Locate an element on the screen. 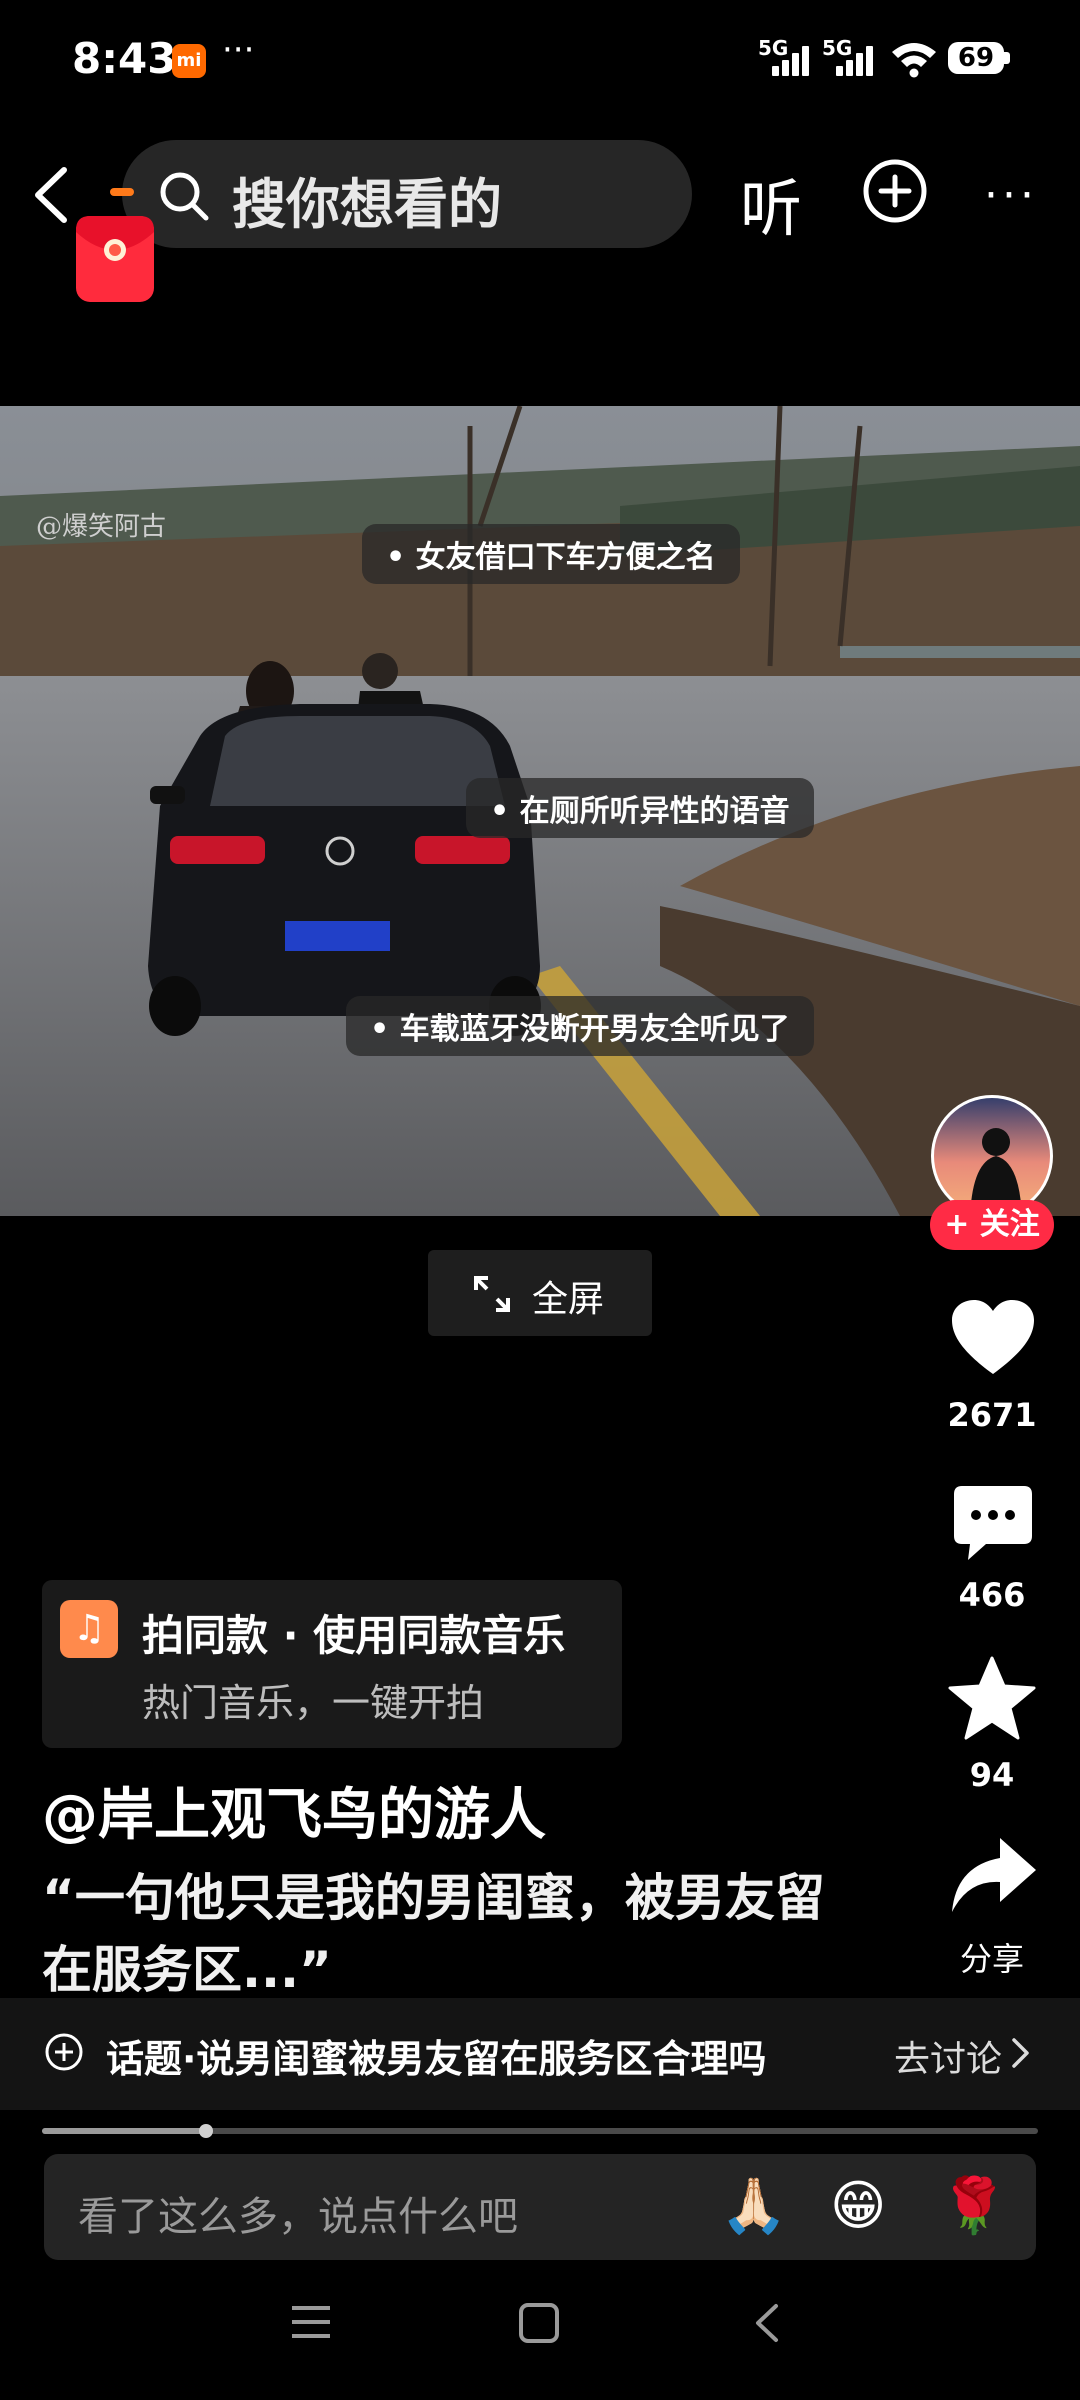  discuss-link: 去讨论 is located at coordinates (948, 2056).